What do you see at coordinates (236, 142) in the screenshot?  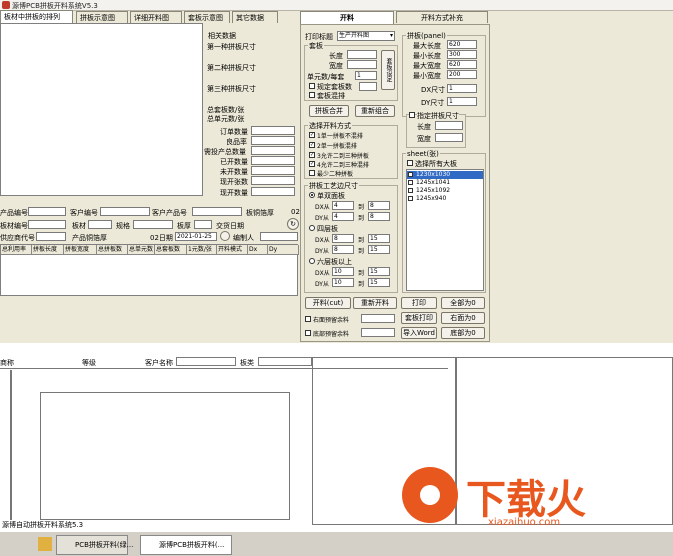 I see `yield-label: 良品率` at bounding box center [236, 142].